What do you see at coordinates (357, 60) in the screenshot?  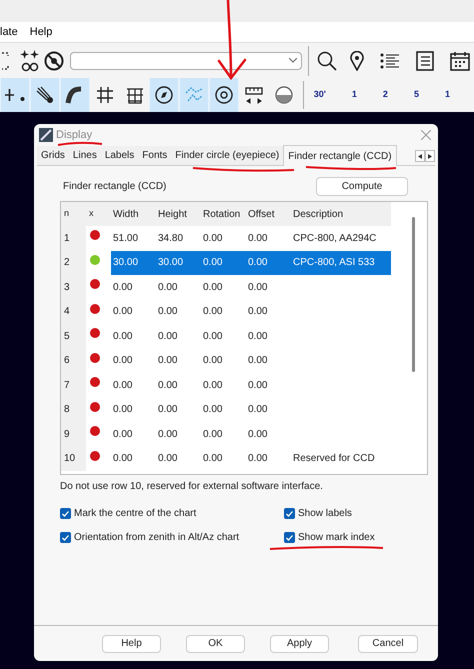 I see `map-pin-icon` at bounding box center [357, 60].